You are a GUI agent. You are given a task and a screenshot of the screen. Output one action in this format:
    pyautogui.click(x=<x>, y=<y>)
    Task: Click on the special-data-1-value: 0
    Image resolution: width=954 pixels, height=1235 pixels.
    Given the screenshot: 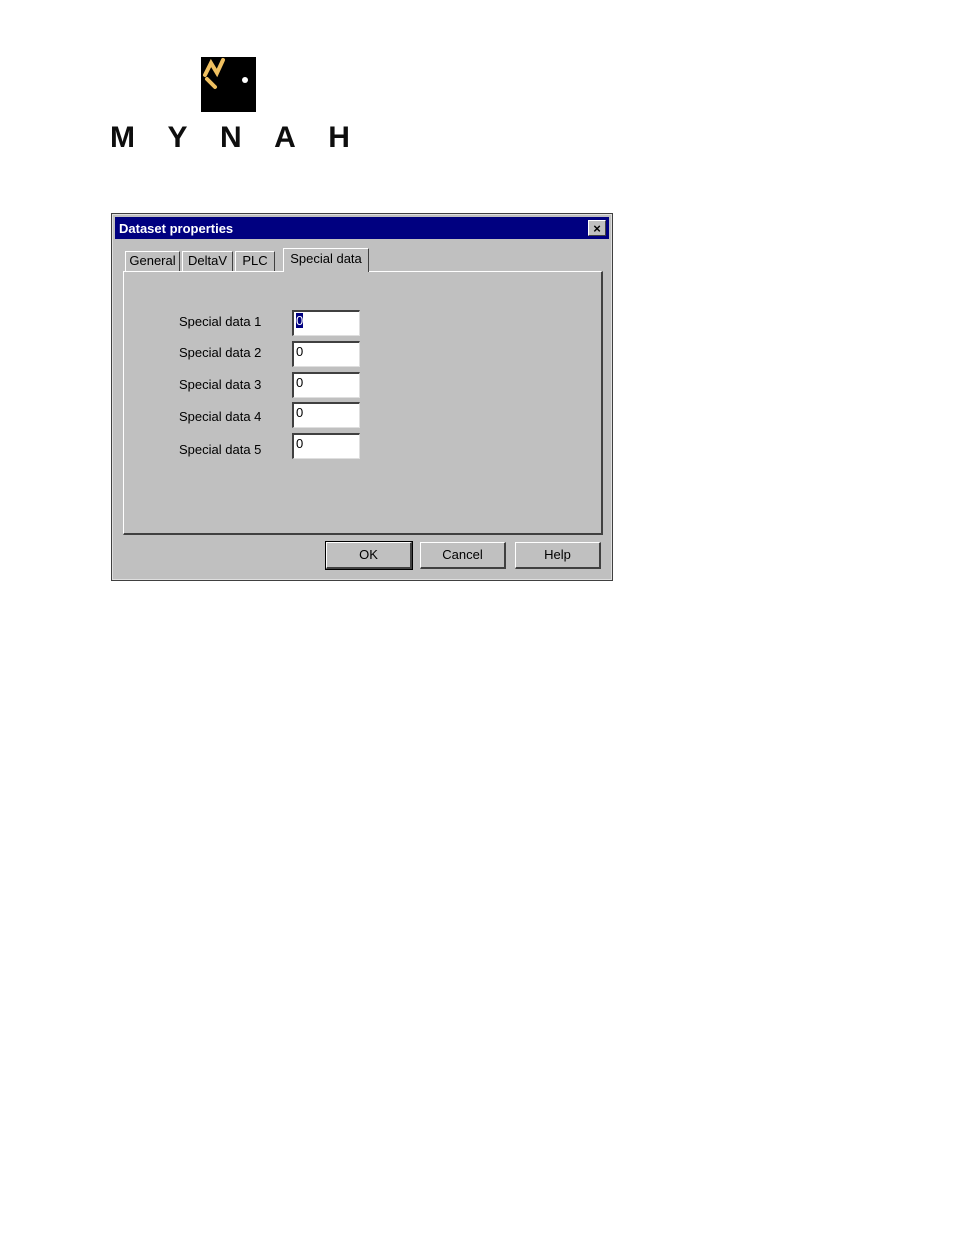 What is the action you would take?
    pyautogui.click(x=300, y=320)
    